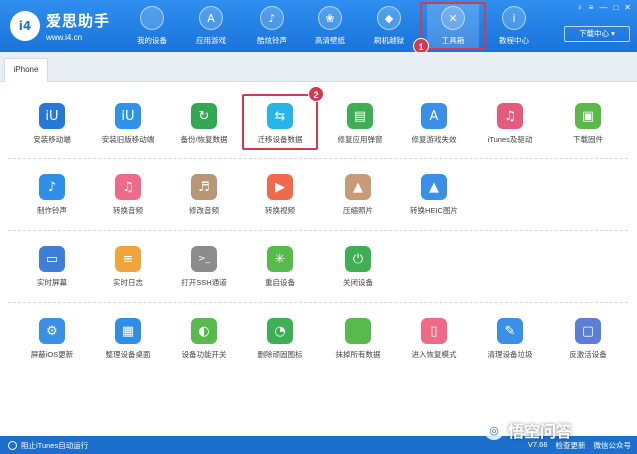 This screenshot has width=637, height=454. Describe the element at coordinates (64, 37) in the screenshot. I see `brand-url: www.i4.cn` at that location.